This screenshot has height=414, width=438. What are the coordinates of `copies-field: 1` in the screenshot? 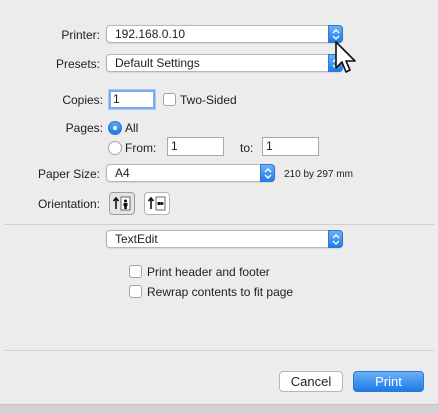 It's located at (132, 99).